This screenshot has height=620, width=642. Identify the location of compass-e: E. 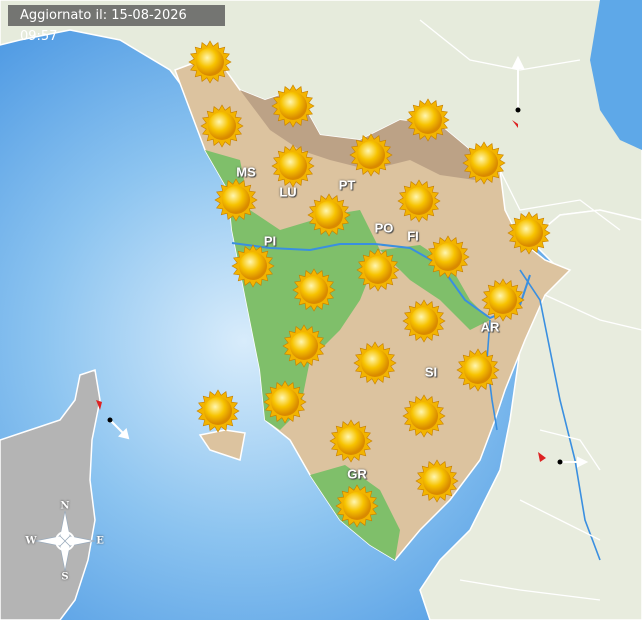
(100, 541).